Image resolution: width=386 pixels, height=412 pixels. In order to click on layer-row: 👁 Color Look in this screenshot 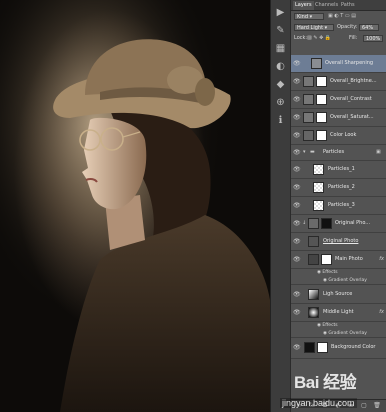, I will do `click(338, 136)`.